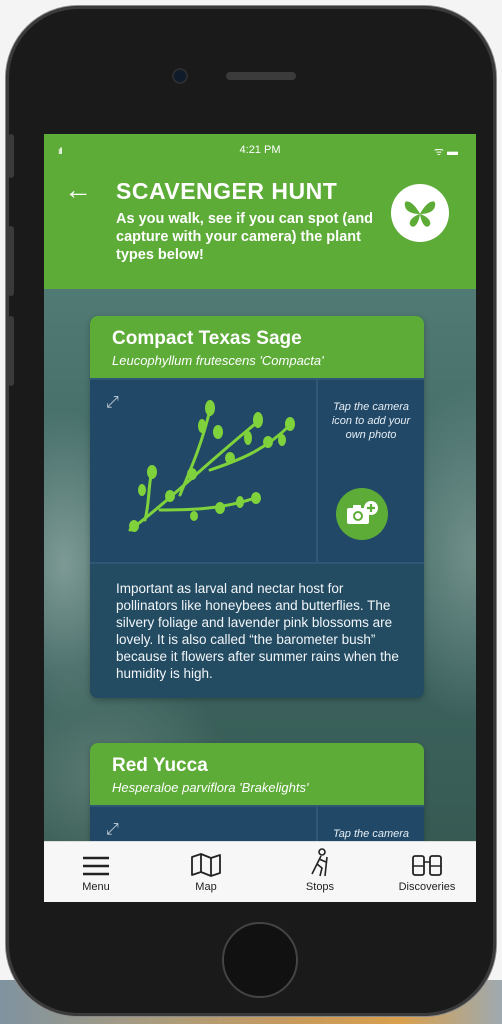 Image resolution: width=502 pixels, height=1024 pixels. I want to click on tab-stops-label: Stops, so click(320, 887).